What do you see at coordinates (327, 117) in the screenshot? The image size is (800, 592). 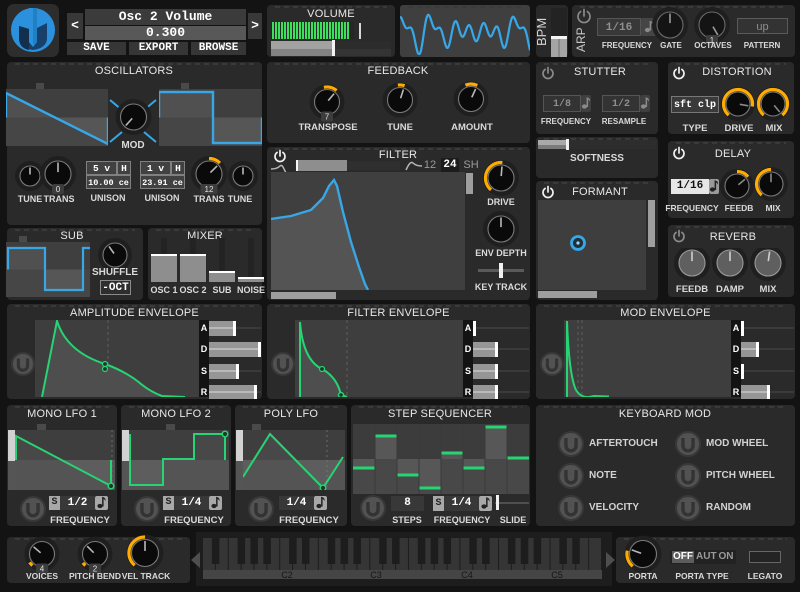 I see `svg-text: 7` at bounding box center [327, 117].